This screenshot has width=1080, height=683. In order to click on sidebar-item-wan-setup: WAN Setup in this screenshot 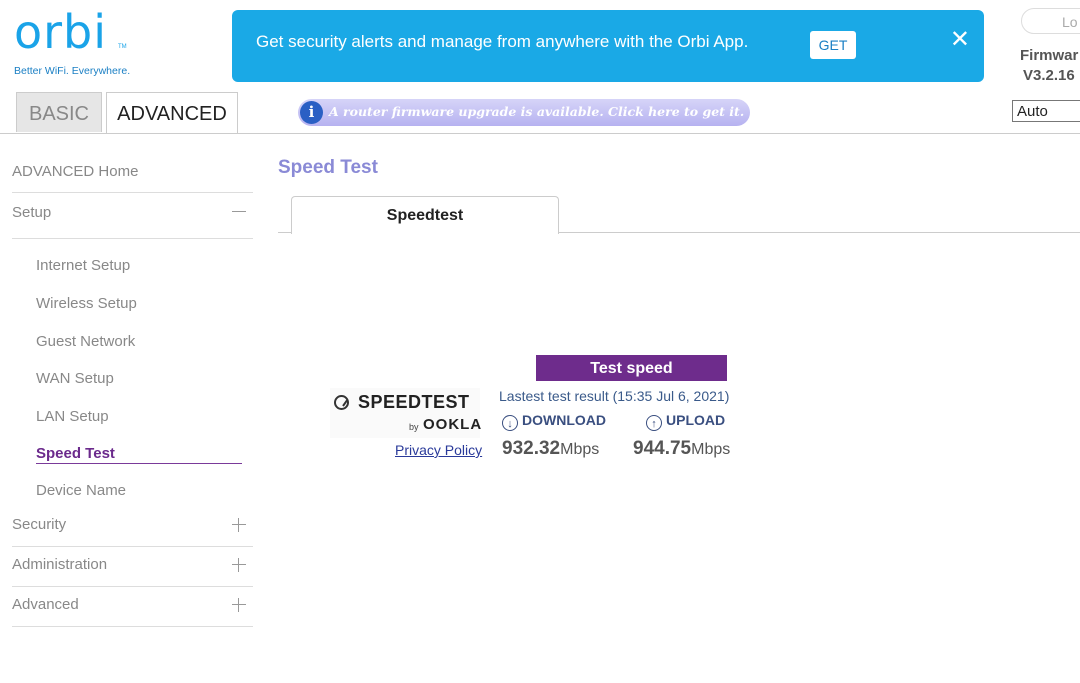, I will do `click(75, 378)`.